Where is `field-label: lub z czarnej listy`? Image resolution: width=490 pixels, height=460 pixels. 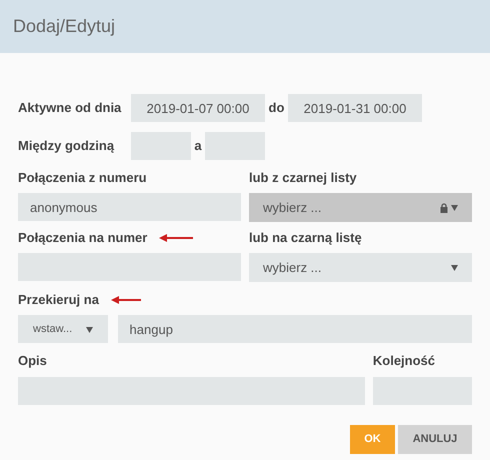
field-label: lub z czarnej listy is located at coordinates (303, 178).